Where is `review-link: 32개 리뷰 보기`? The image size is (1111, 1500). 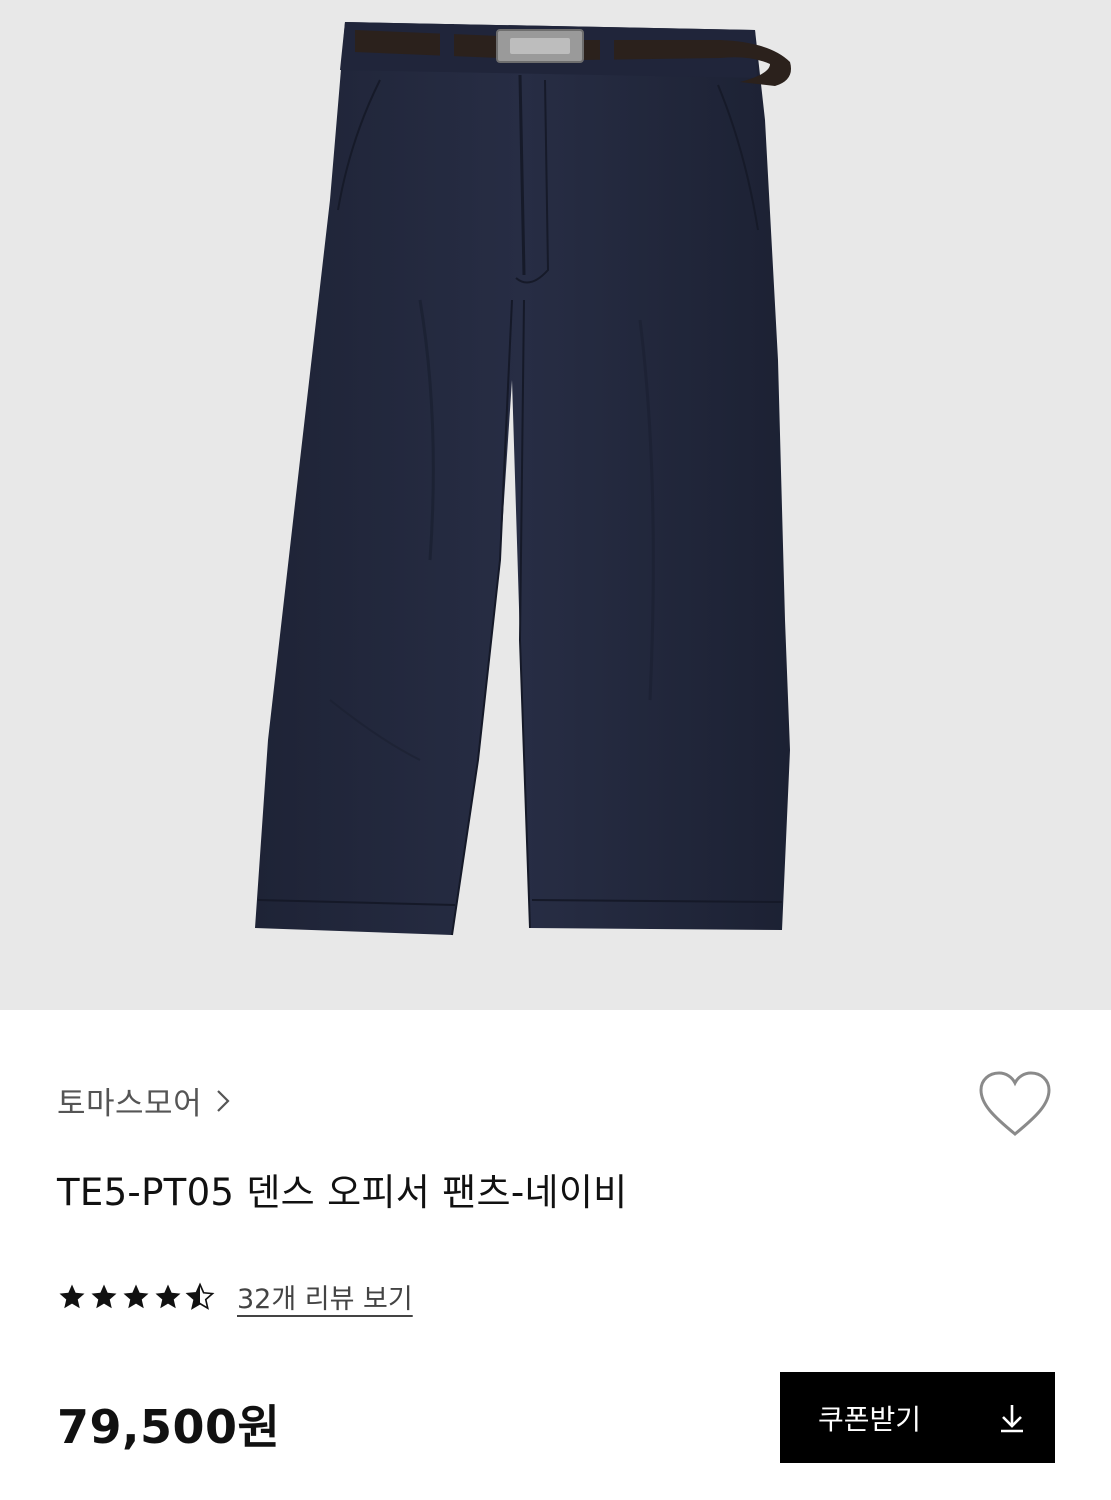 review-link: 32개 리뷰 보기 is located at coordinates (325, 1296).